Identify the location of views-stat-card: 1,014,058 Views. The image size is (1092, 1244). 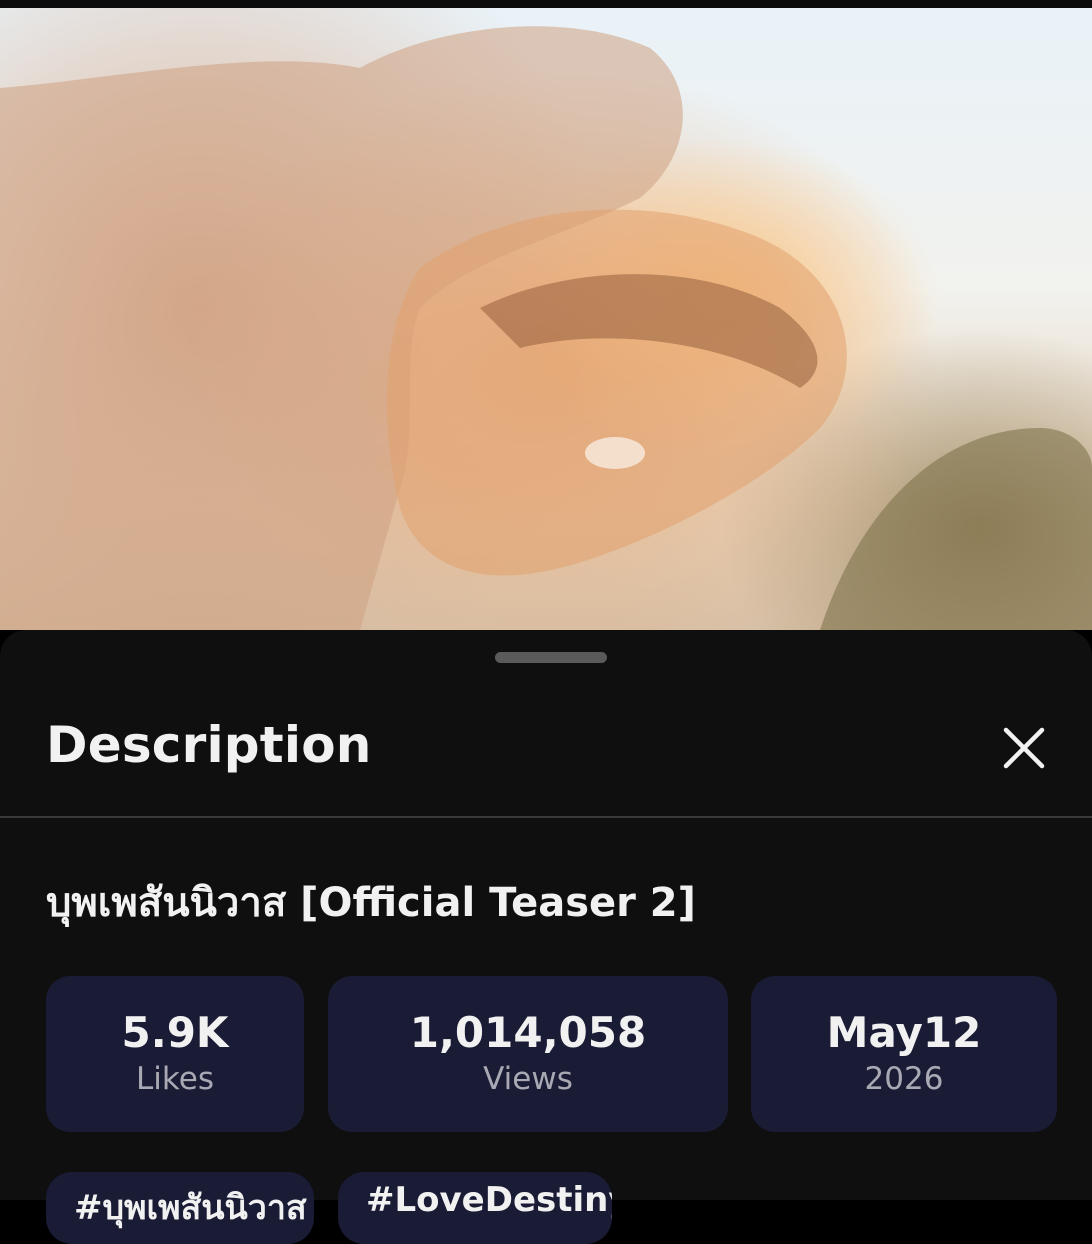
(528, 1054).